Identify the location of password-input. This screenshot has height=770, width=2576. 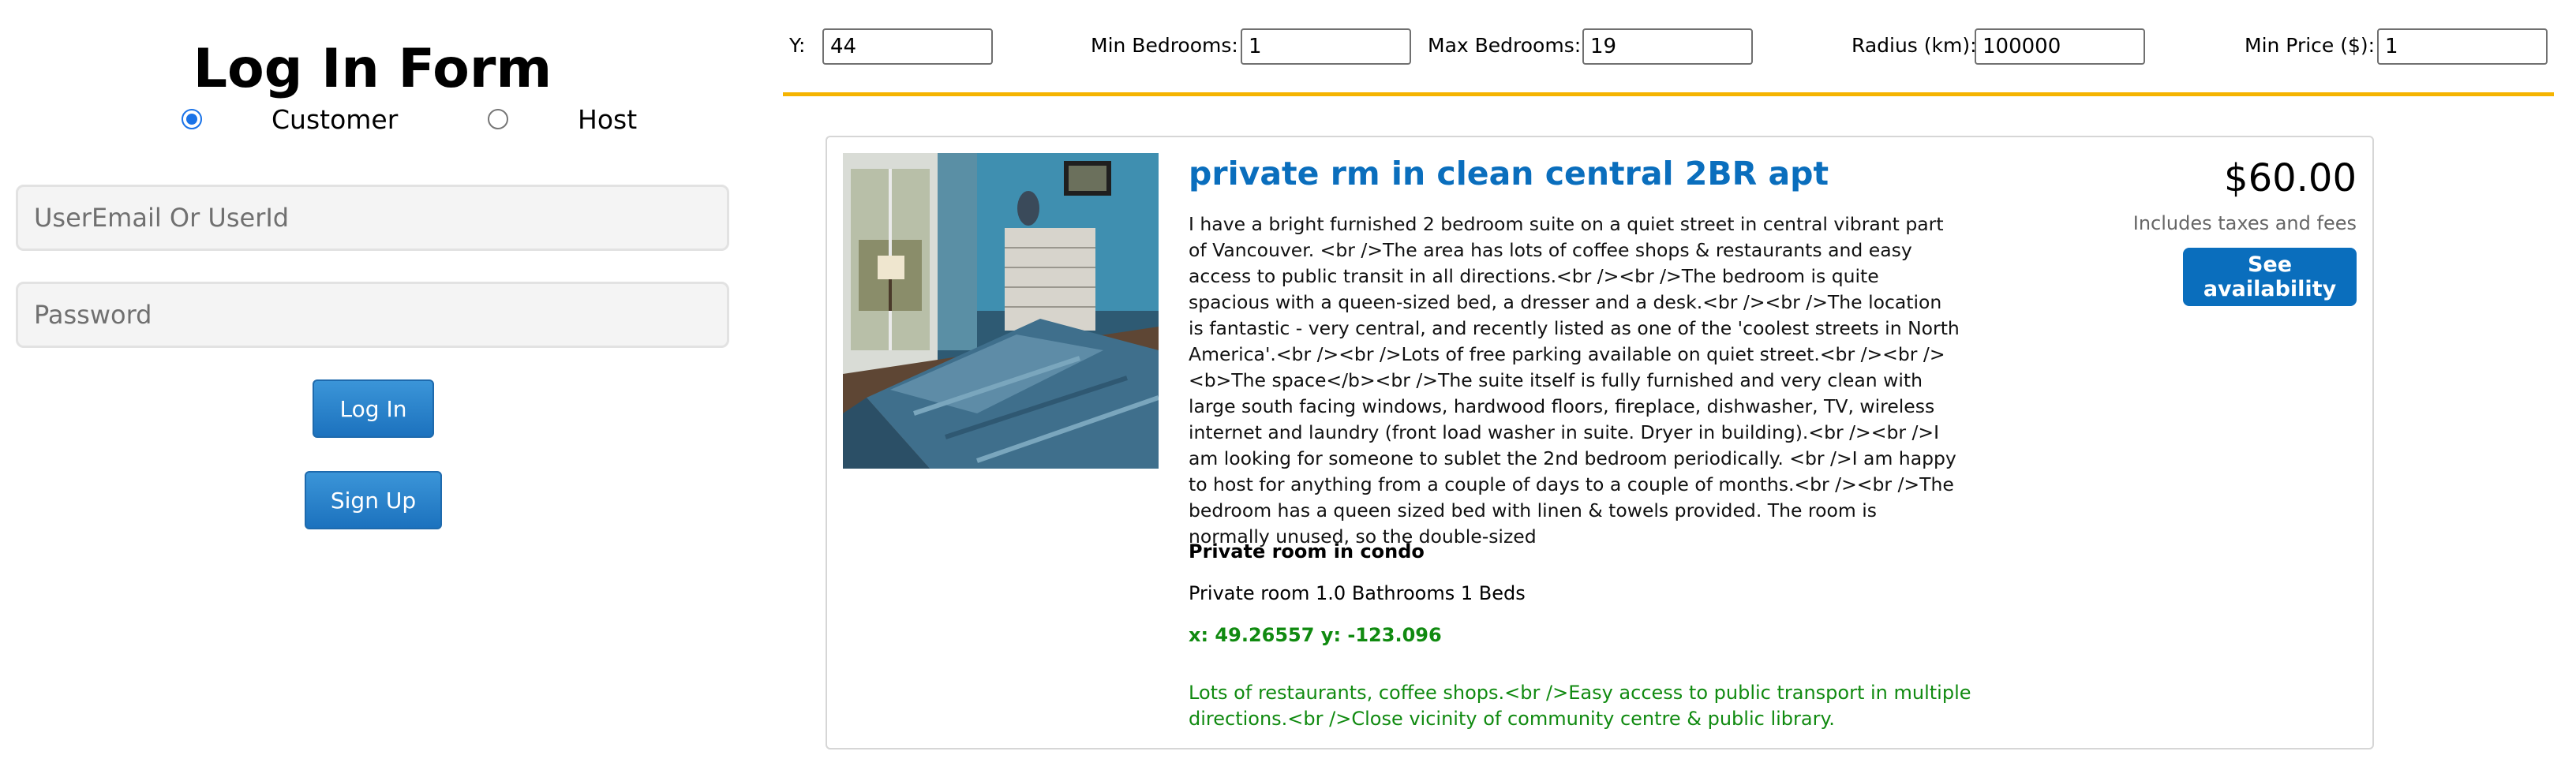
(372, 315).